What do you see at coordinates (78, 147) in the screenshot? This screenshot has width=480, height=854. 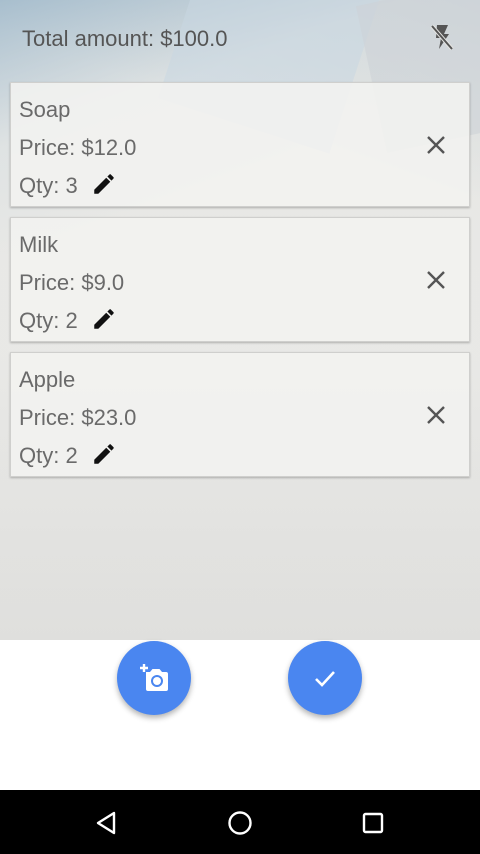 I see `item-price: Price: $12.0` at bounding box center [78, 147].